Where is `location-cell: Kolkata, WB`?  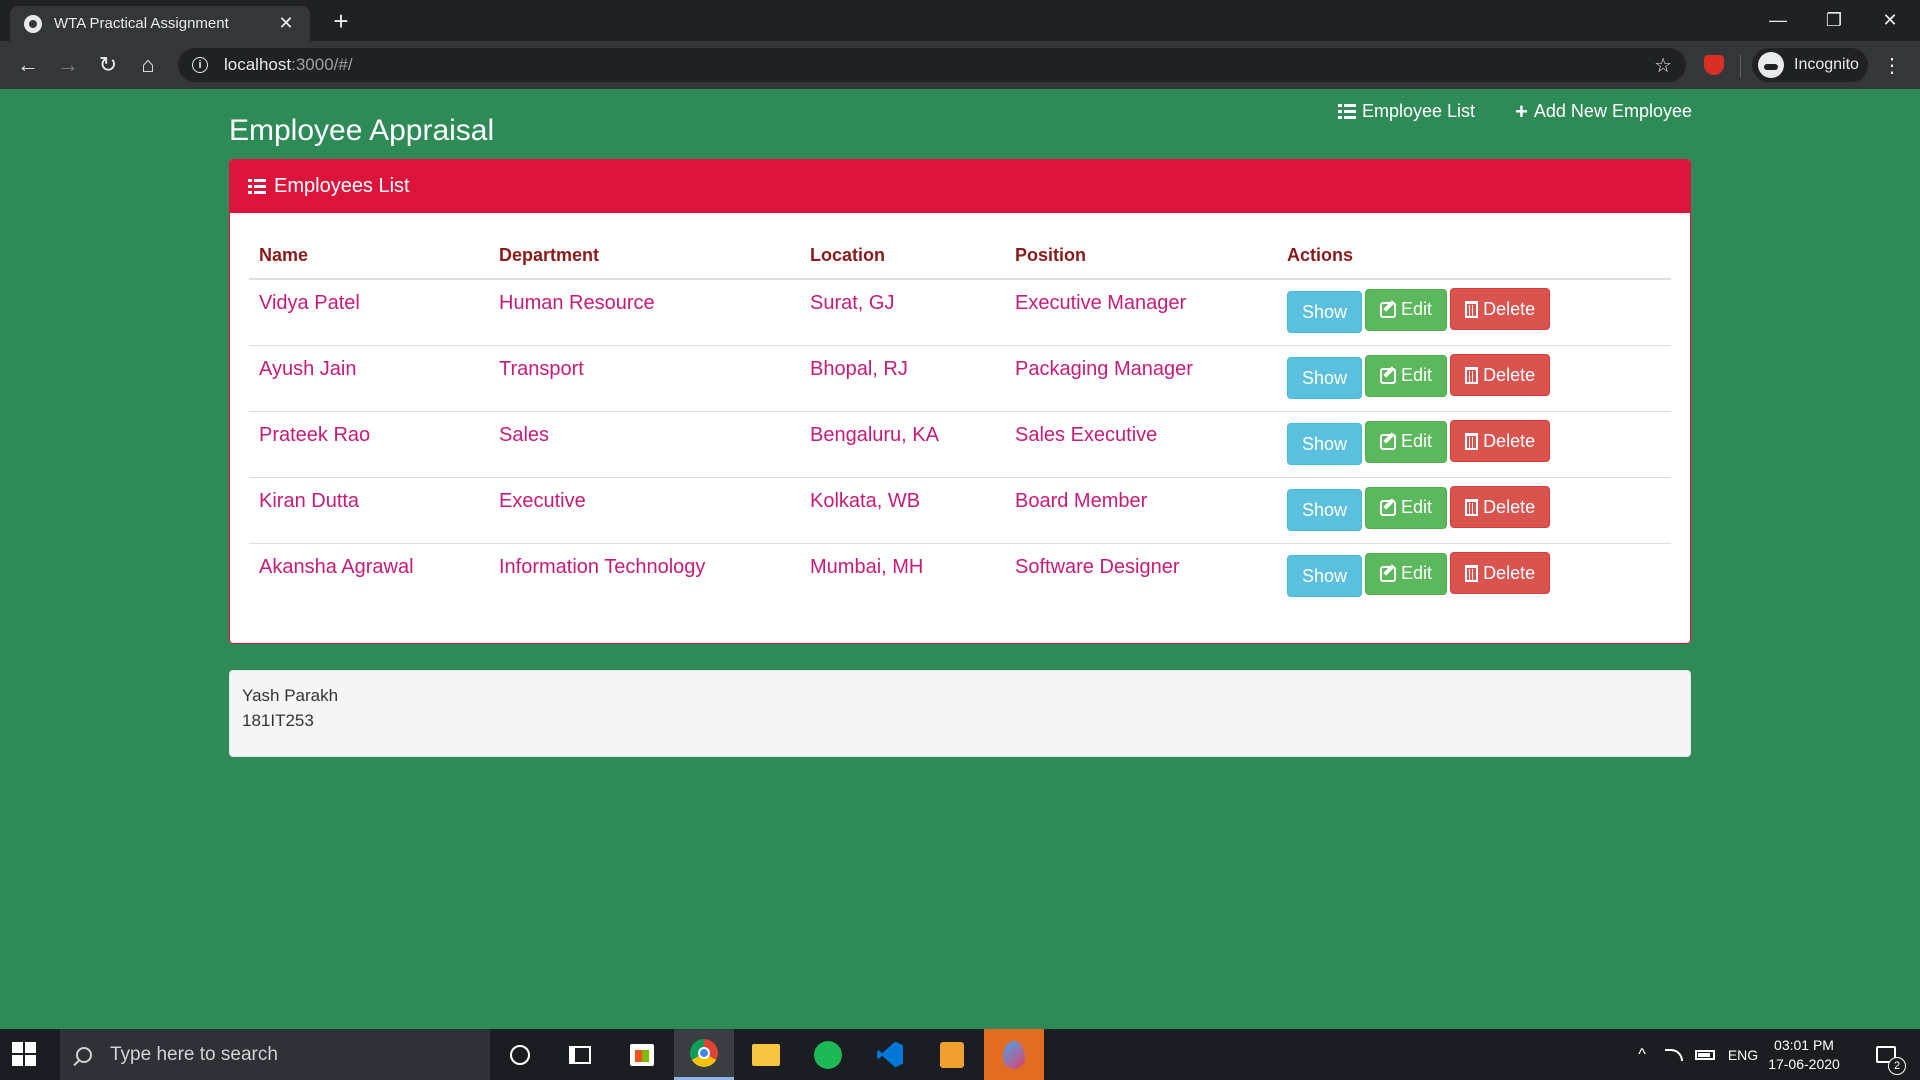
location-cell: Kolkata, WB is located at coordinates (902, 510).